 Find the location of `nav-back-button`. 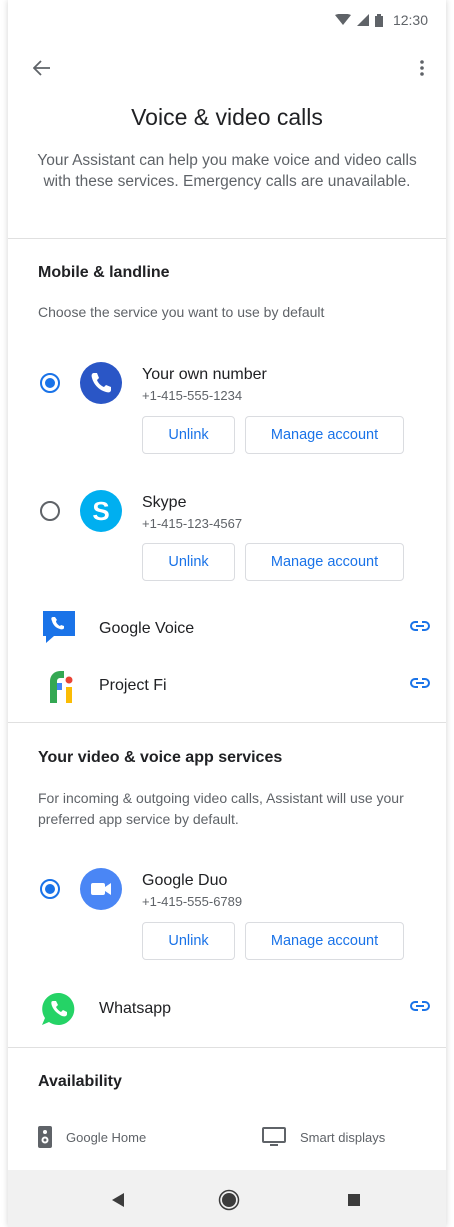

nav-back-button is located at coordinates (118, 1200).